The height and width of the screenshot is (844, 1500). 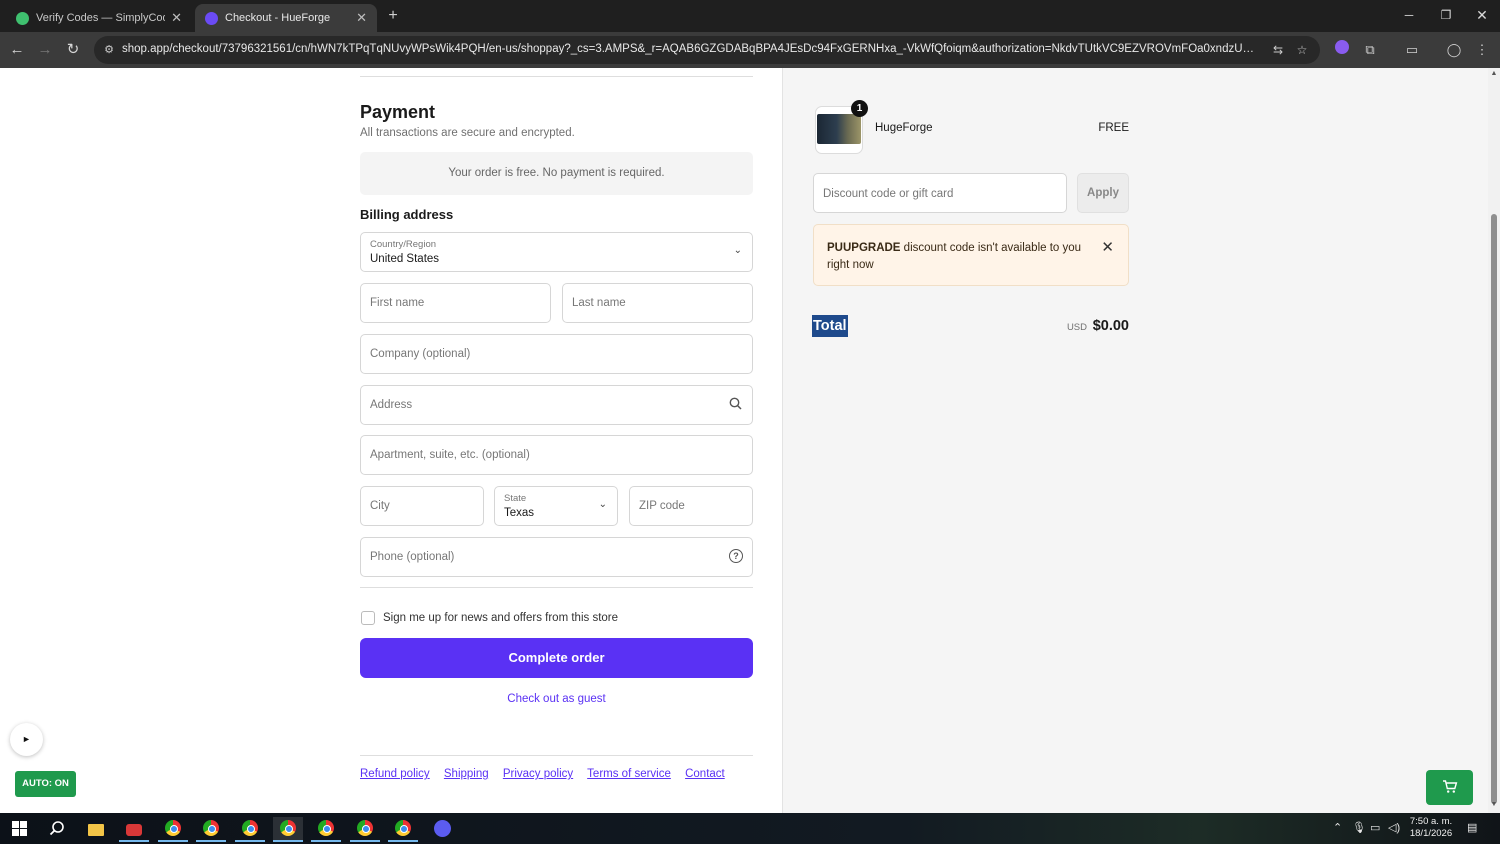 I want to click on network-icon: ▭, so click(x=1375, y=827).